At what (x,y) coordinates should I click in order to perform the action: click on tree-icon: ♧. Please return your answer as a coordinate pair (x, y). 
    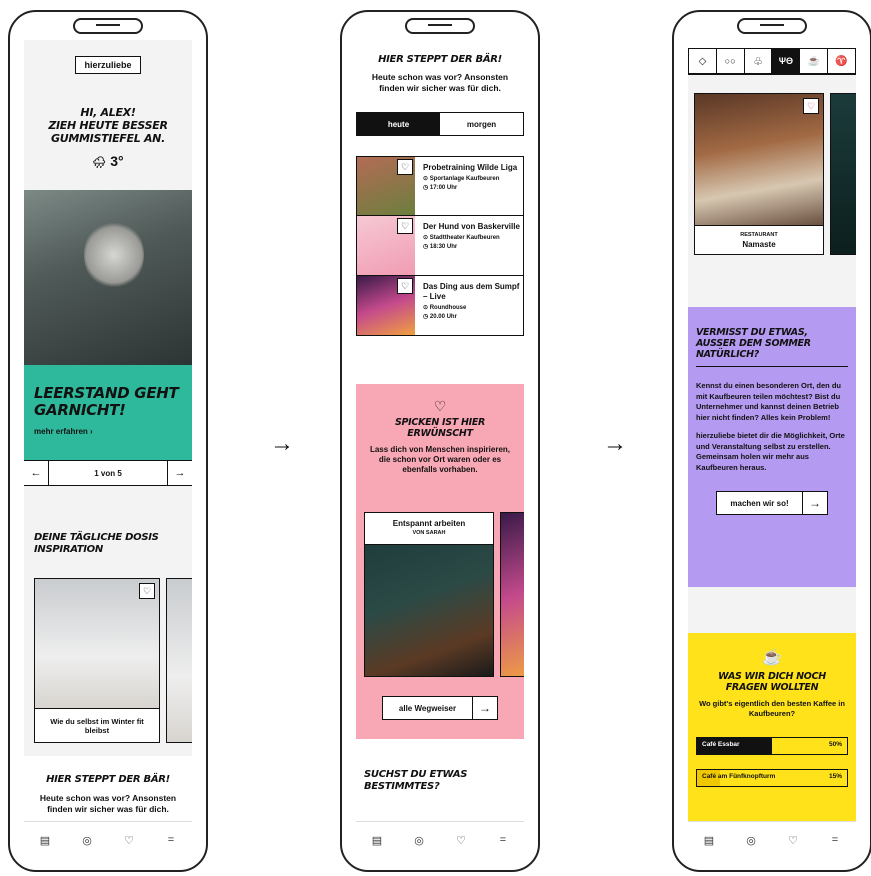
    Looking at the image, I should click on (758, 61).